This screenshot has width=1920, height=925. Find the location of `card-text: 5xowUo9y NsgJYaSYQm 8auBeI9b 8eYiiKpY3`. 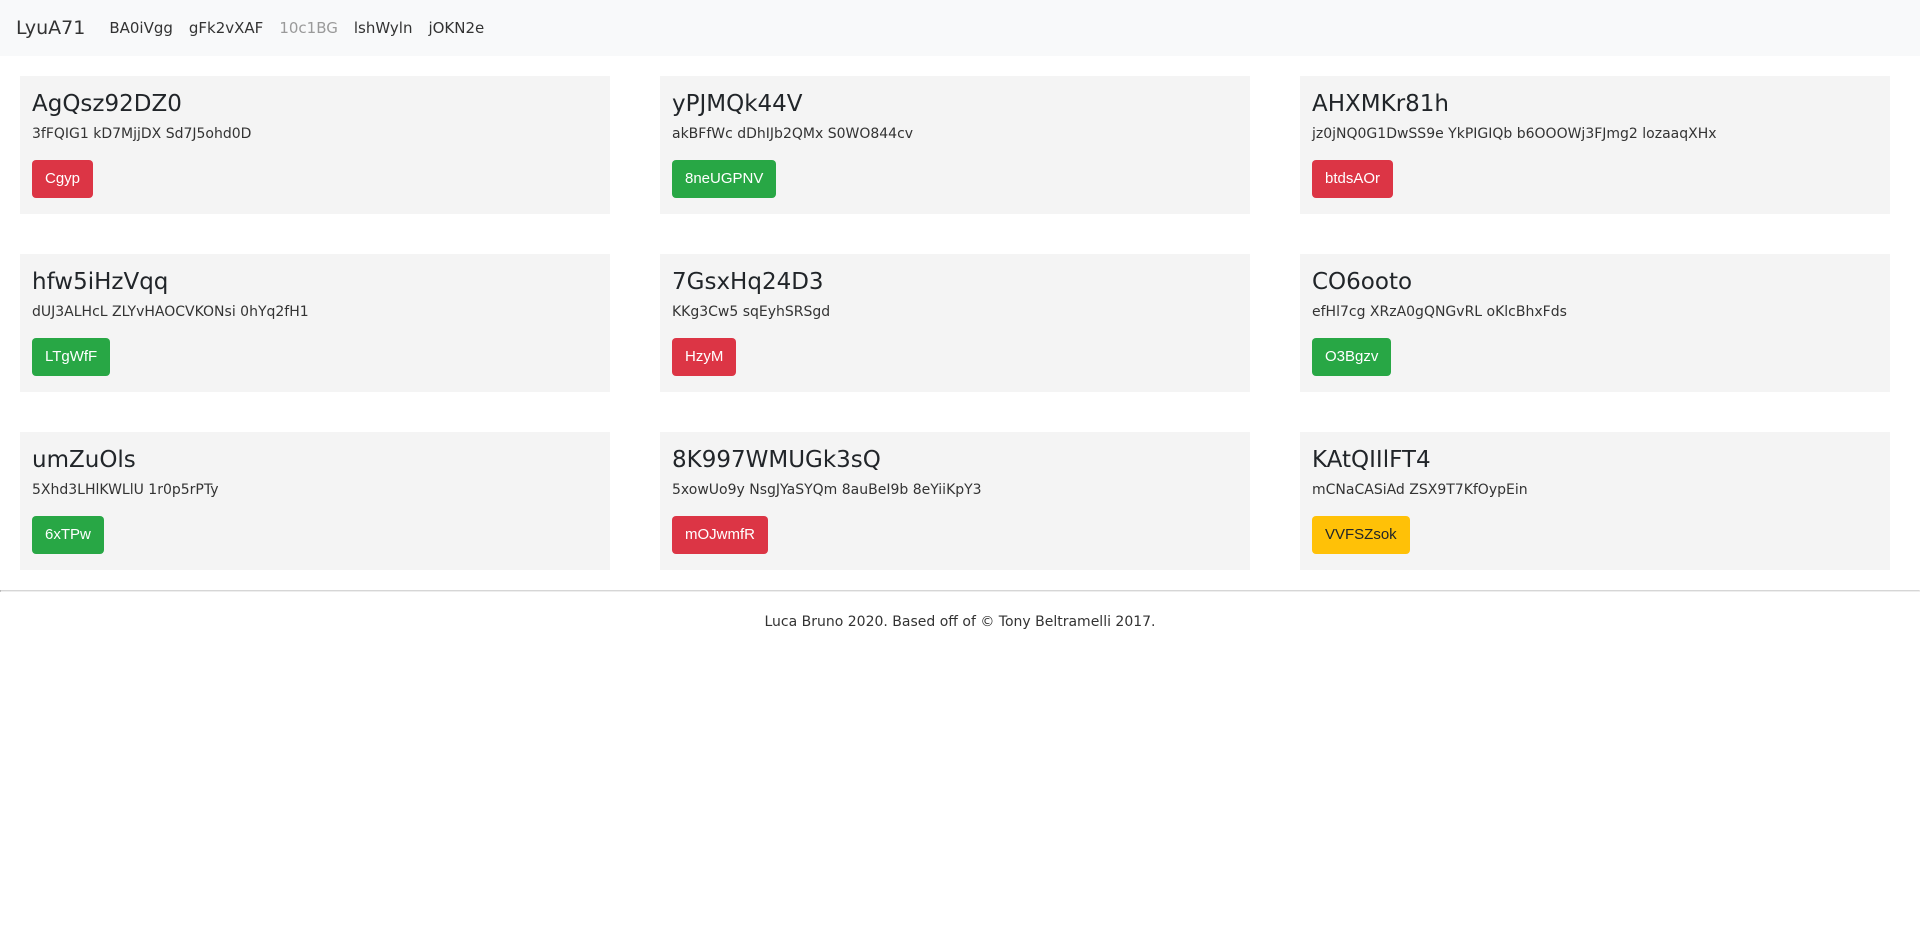

card-text: 5xowUo9y NsgJYaSYQm 8auBeI9b 8eYiiKpY3 is located at coordinates (827, 490).